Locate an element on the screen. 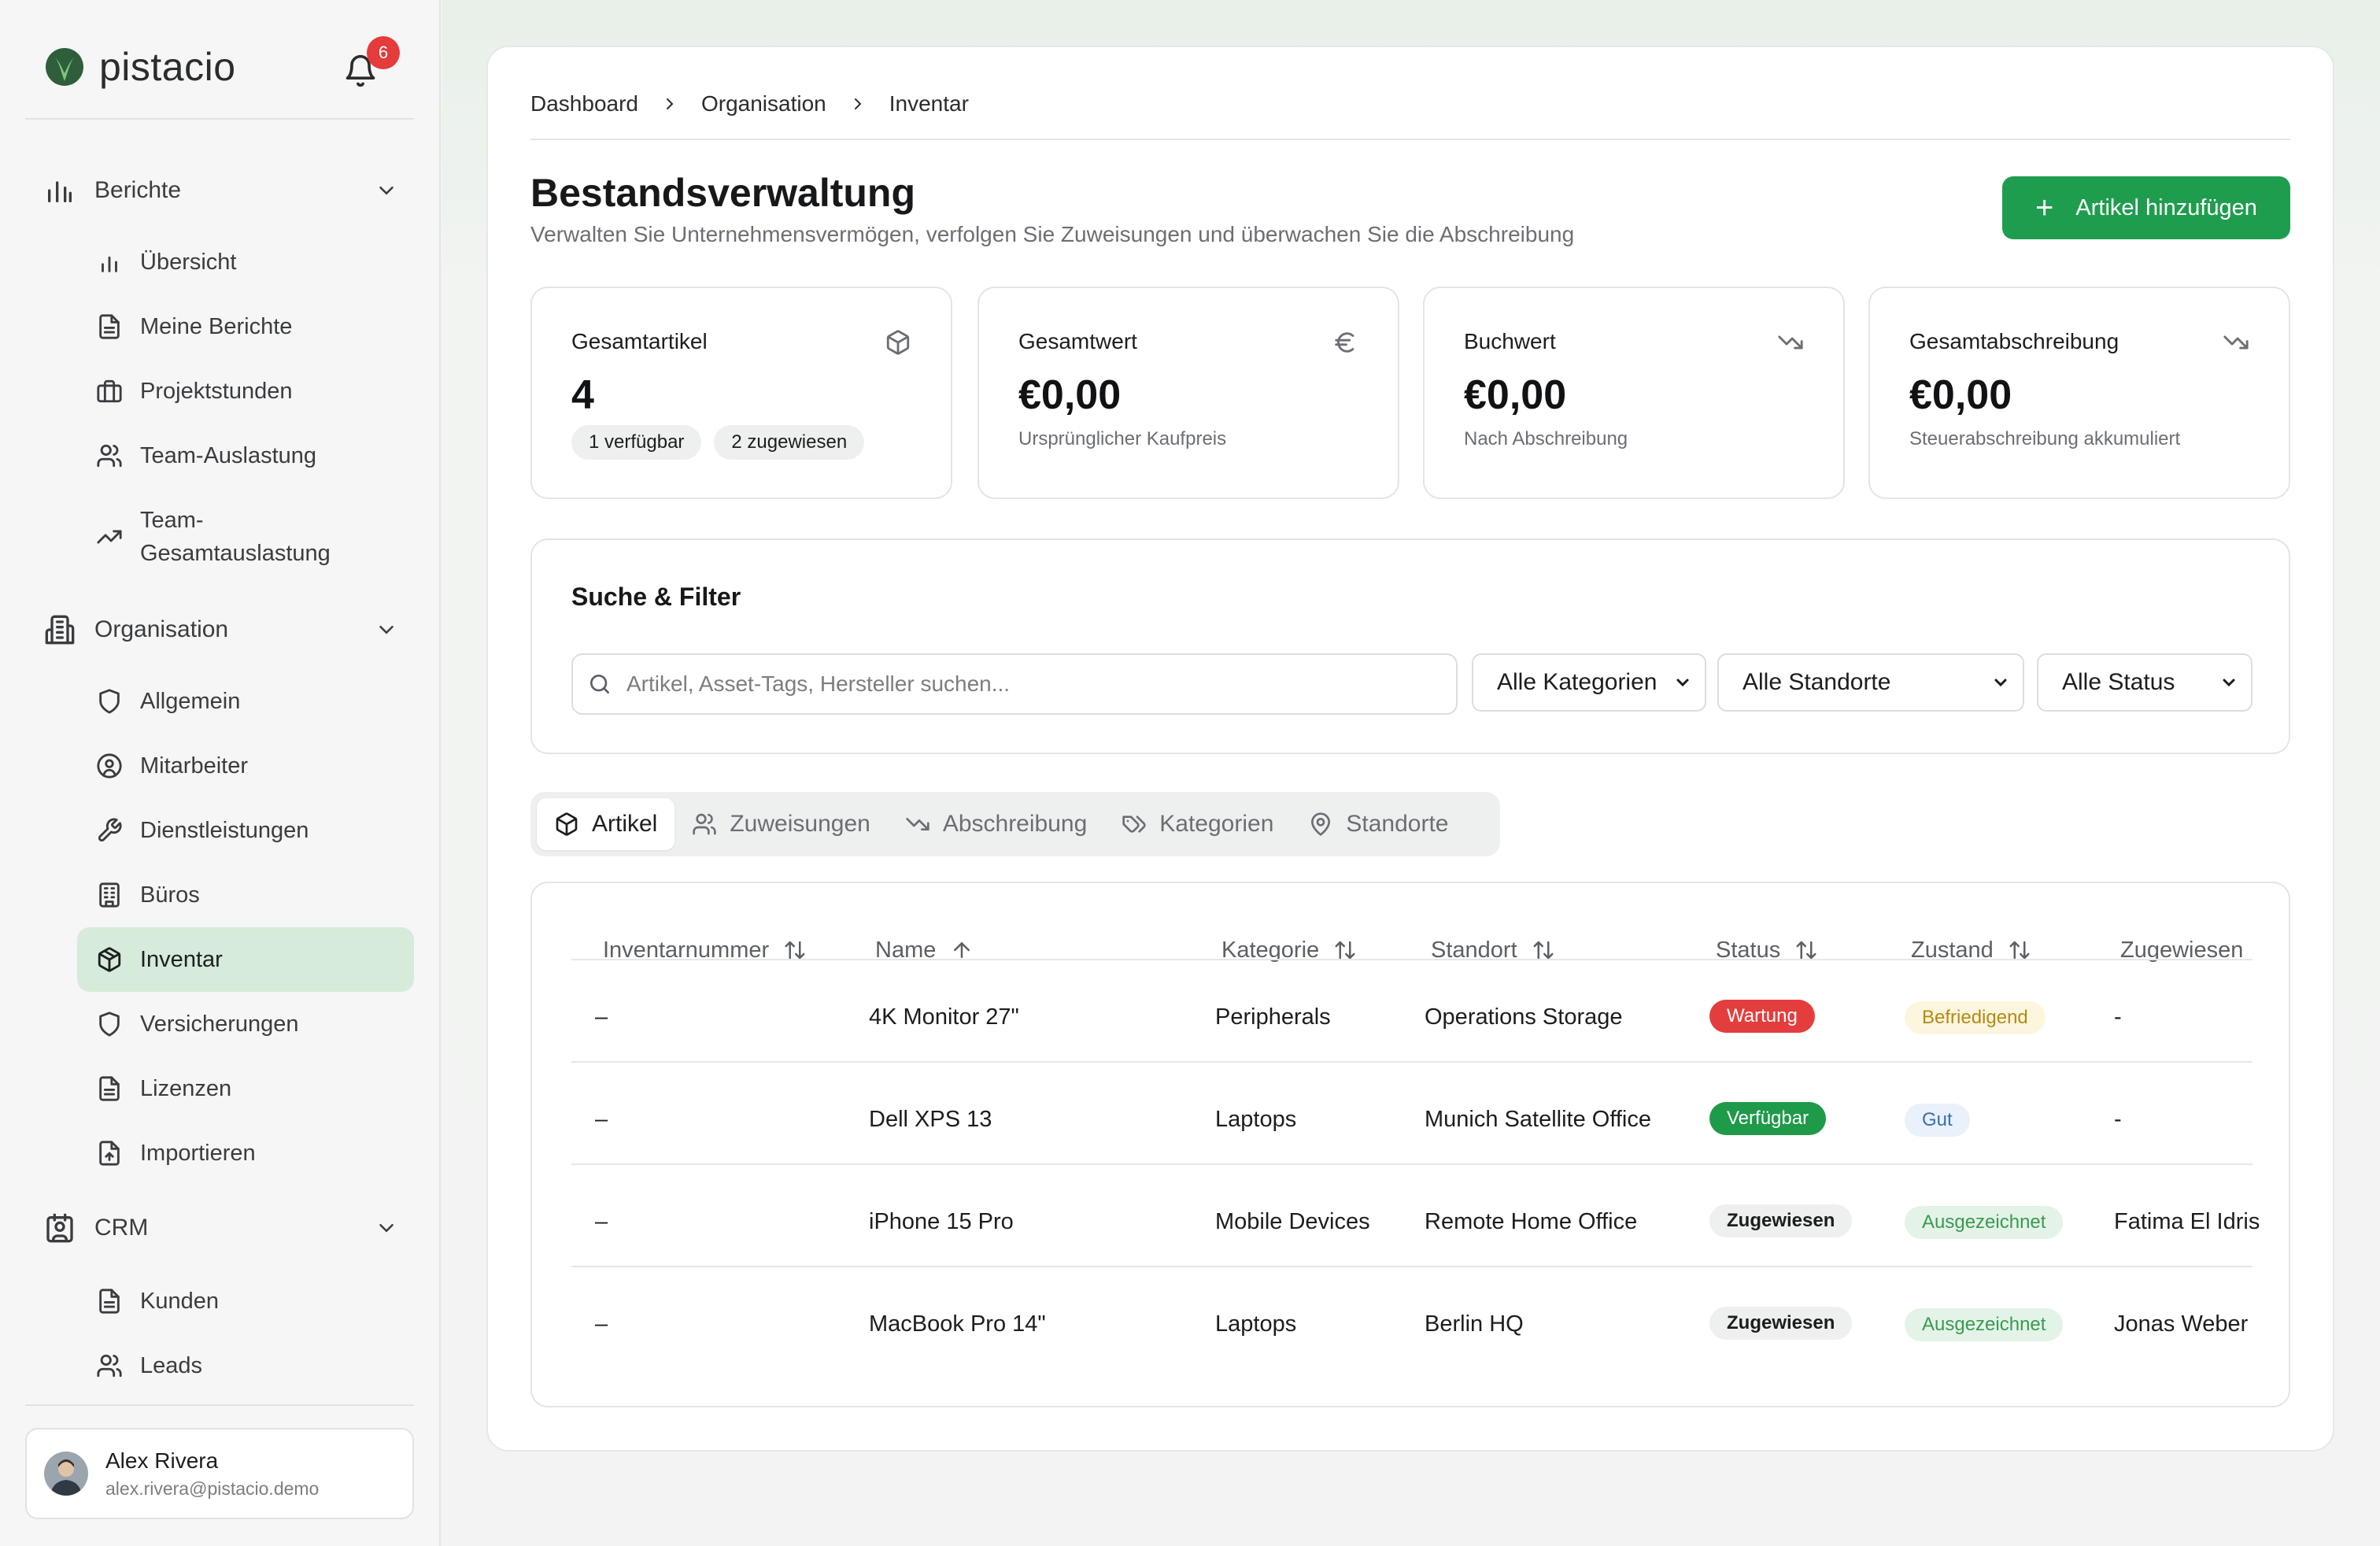  brand: pistacio is located at coordinates (140, 67).